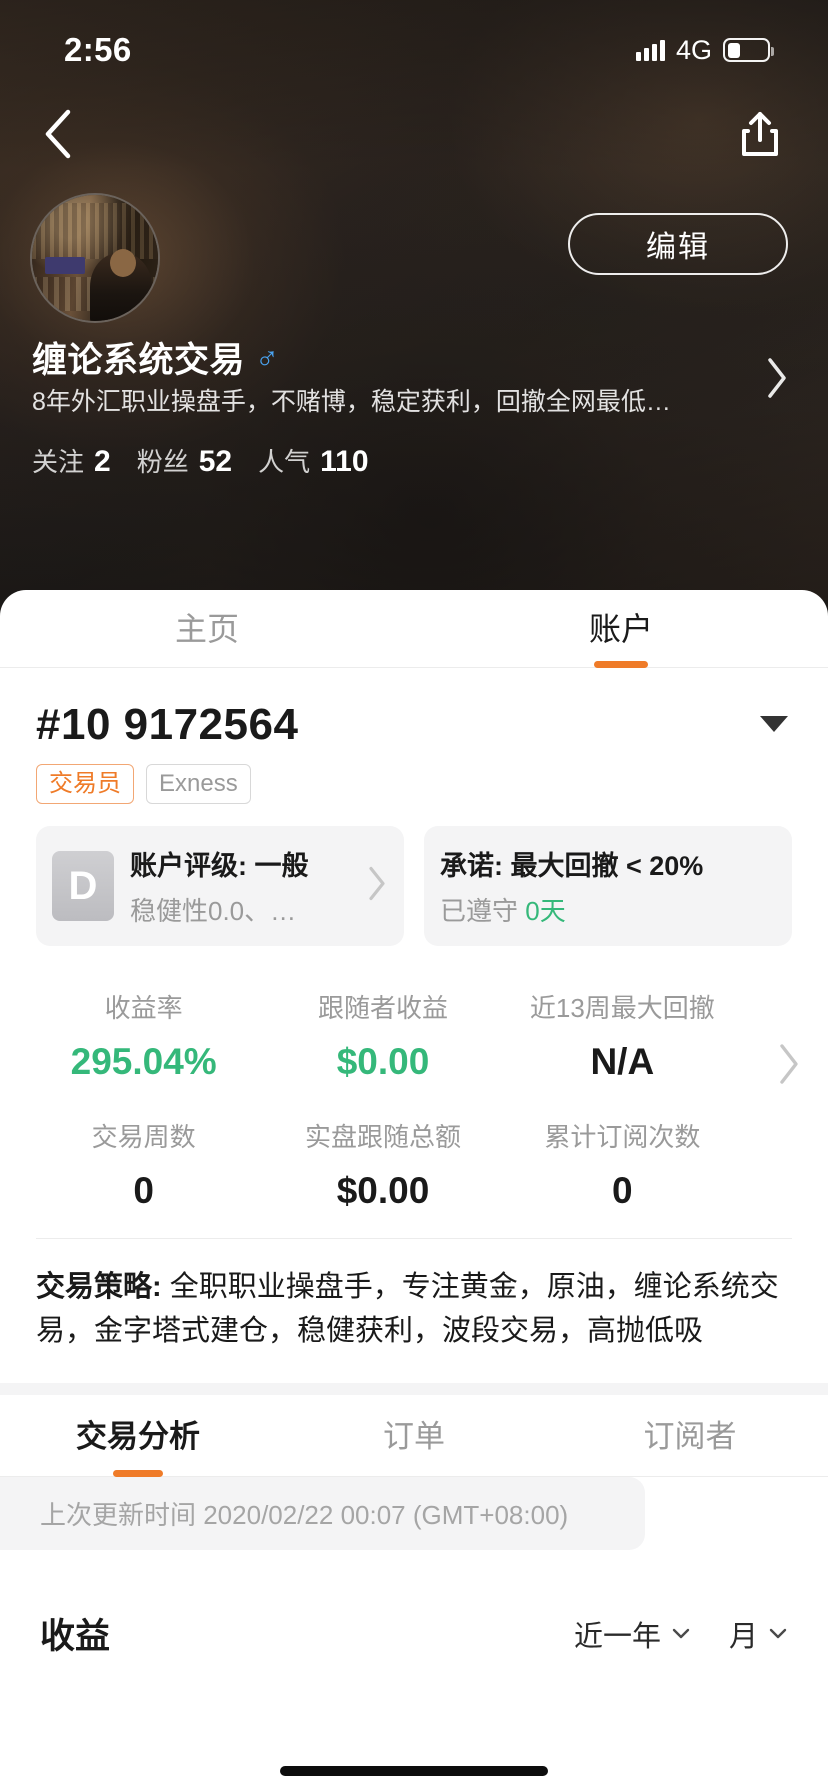 This screenshot has height=1792, width=828. What do you see at coordinates (219, 866) in the screenshot?
I see `account-rating-title: 账户评级: 一般` at bounding box center [219, 866].